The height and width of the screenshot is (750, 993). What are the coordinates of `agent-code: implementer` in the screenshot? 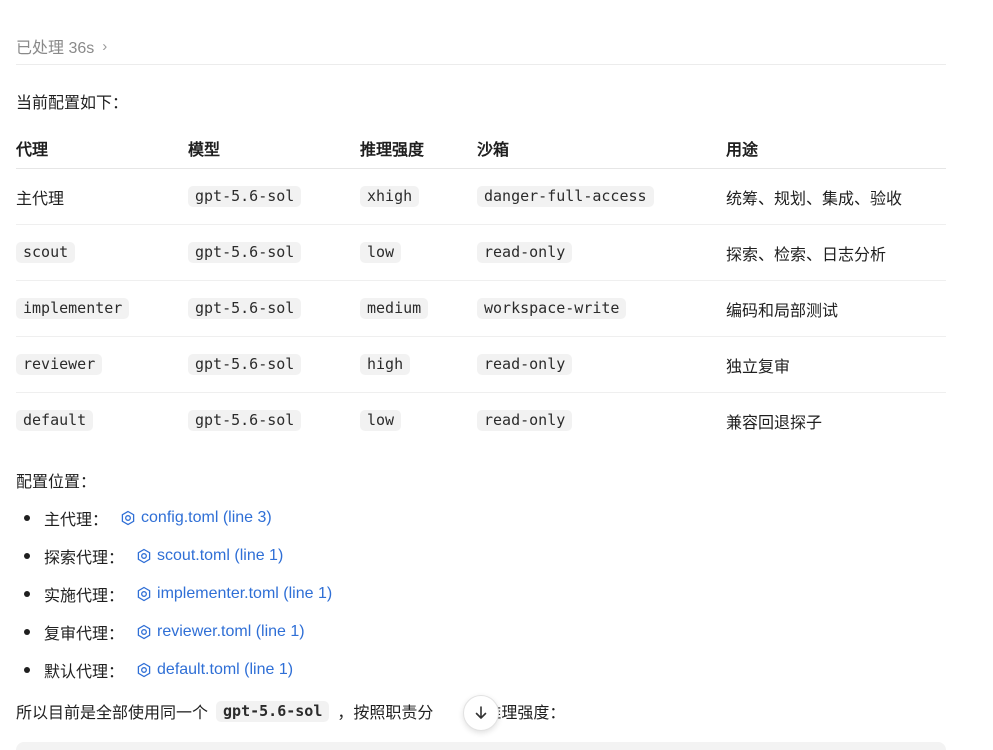 It's located at (73, 308).